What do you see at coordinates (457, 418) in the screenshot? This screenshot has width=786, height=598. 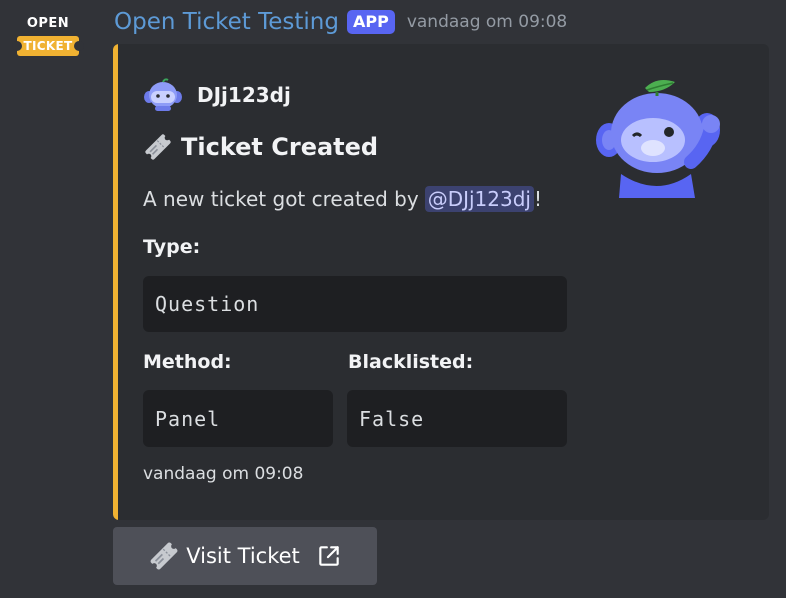 I see `field-blacklisted-value: False` at bounding box center [457, 418].